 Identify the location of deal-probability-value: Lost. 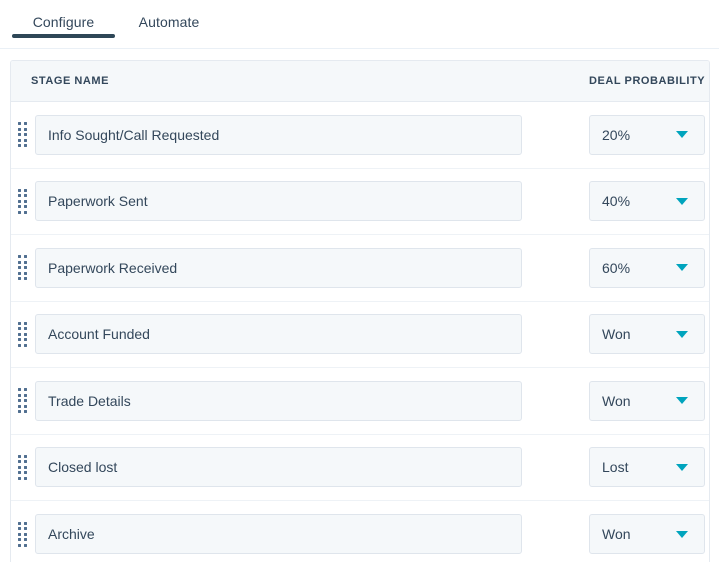
(615, 467).